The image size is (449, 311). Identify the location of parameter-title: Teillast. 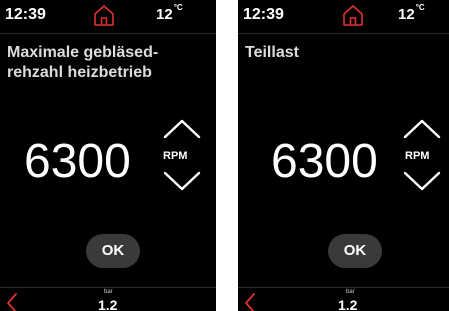
(272, 52).